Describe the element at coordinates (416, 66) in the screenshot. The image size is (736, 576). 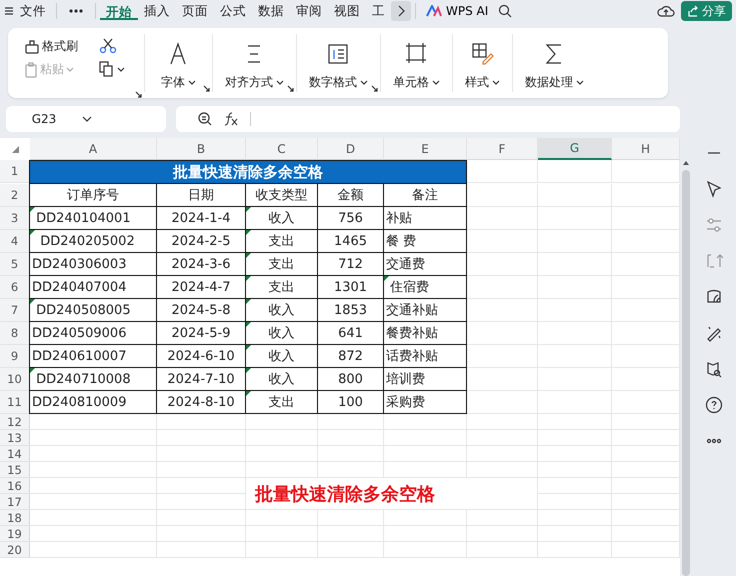
I see `ribbon-group-button: 单元格` at that location.